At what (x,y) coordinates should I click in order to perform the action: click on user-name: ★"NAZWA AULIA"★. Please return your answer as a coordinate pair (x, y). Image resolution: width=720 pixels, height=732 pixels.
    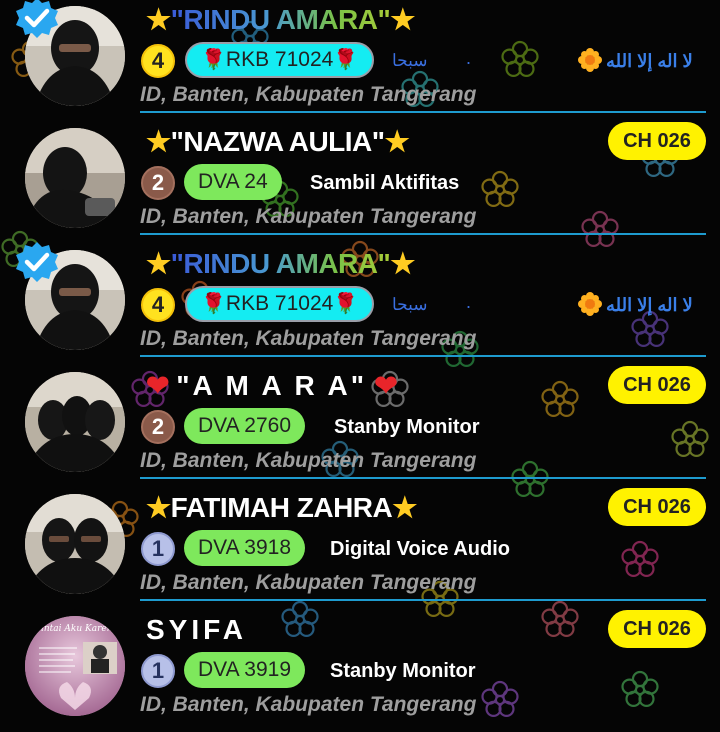
    Looking at the image, I should click on (278, 142).